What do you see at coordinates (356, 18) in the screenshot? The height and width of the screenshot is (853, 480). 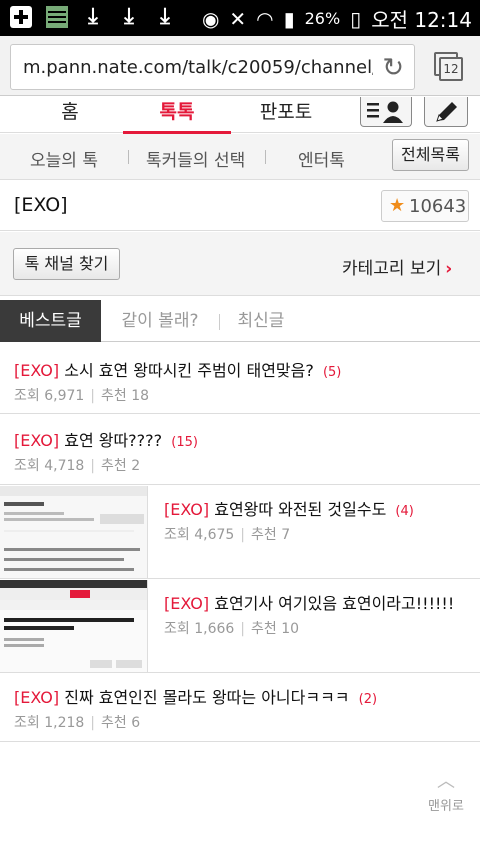 I see `battery-icon: ▯` at bounding box center [356, 18].